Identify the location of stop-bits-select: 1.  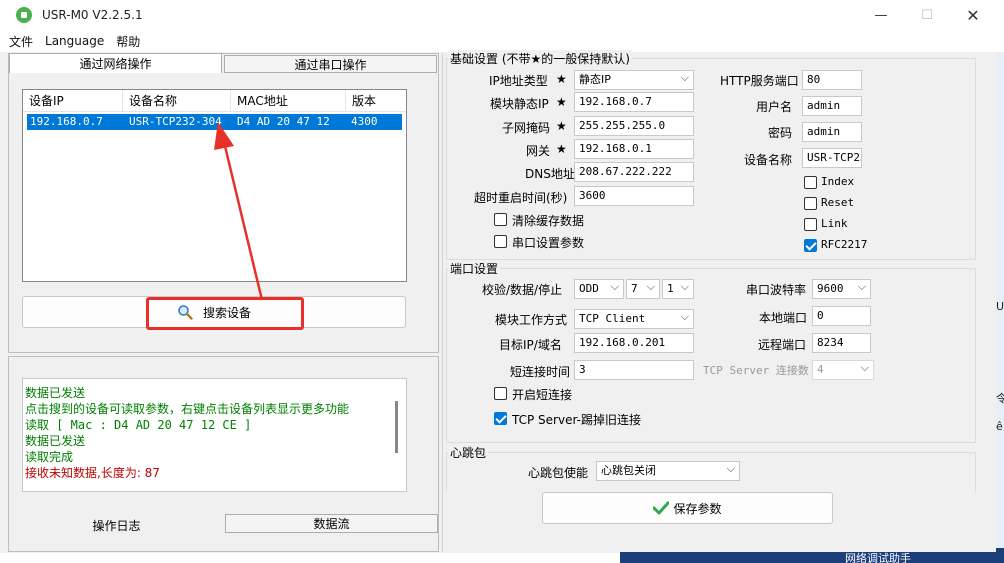
(678, 289).